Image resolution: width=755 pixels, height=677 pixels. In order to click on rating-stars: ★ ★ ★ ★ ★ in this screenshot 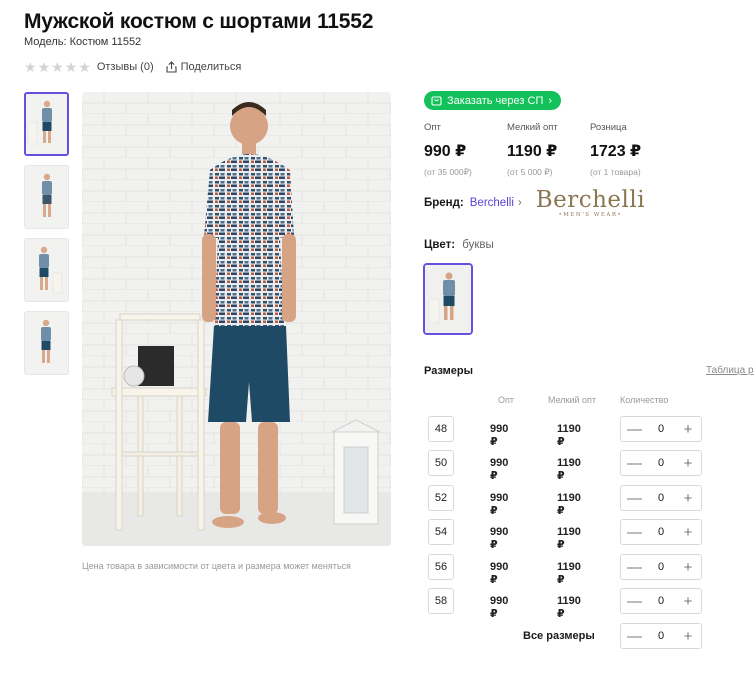, I will do `click(57, 67)`.